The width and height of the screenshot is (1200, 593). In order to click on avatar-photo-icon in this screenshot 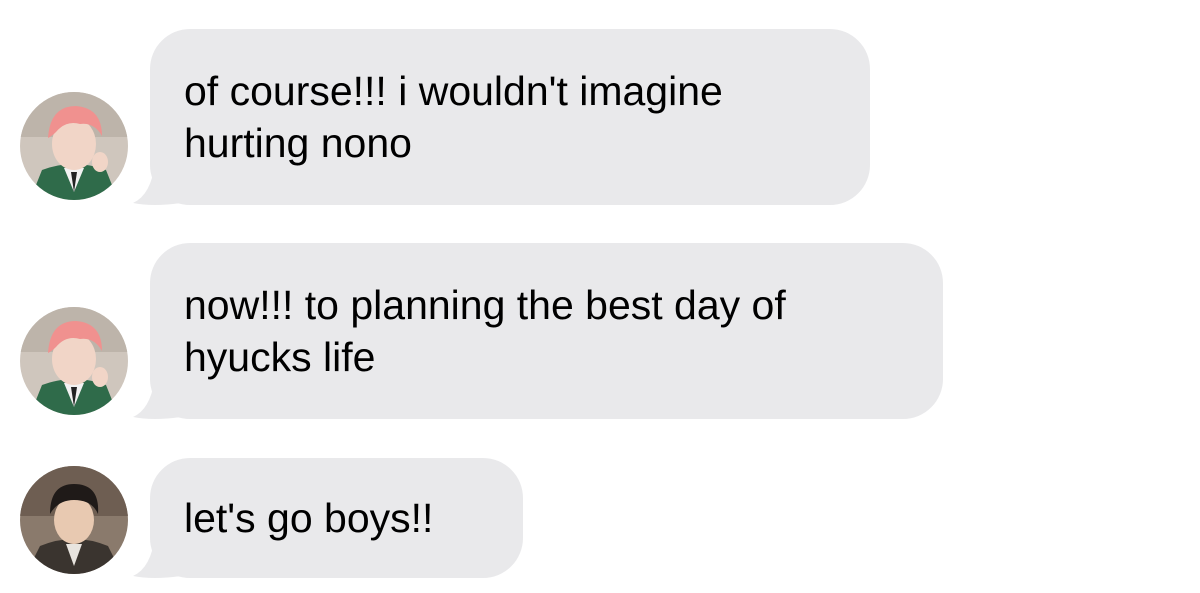, I will do `click(74, 520)`.